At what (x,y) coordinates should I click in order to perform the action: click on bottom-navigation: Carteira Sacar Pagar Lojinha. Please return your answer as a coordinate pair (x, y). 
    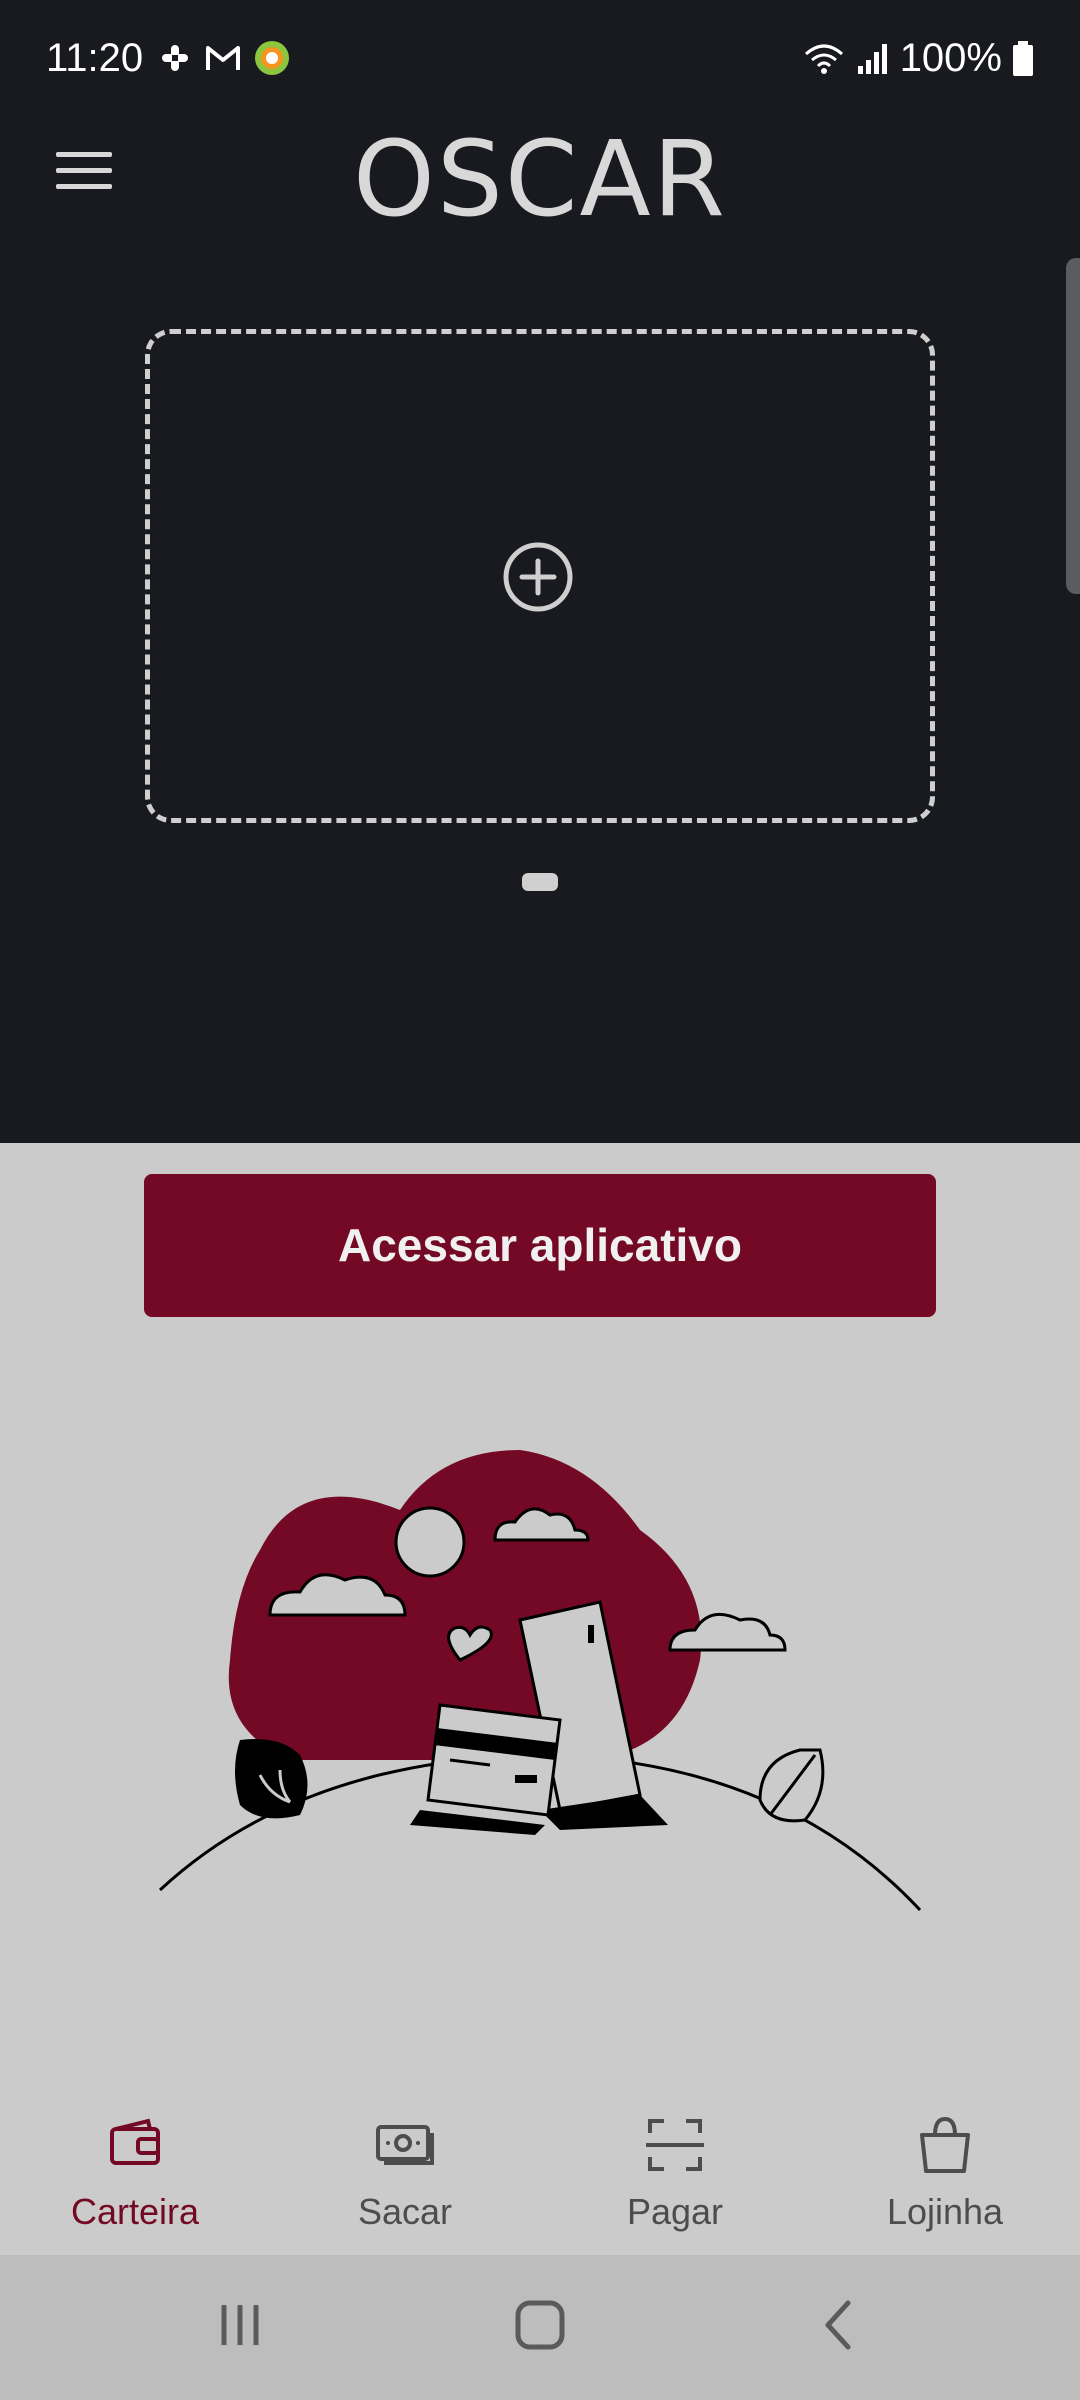
    Looking at the image, I should click on (540, 2170).